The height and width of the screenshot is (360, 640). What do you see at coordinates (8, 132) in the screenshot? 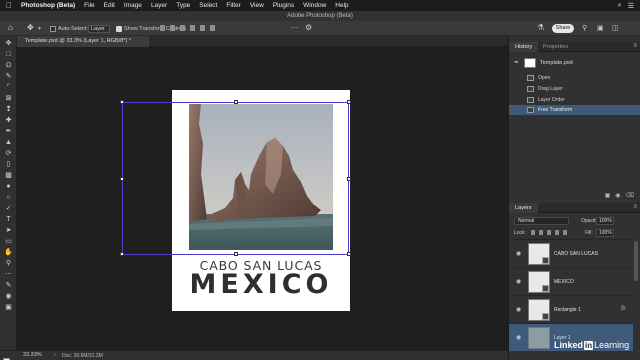
I see `brush-tool-icon: ✒` at bounding box center [8, 132].